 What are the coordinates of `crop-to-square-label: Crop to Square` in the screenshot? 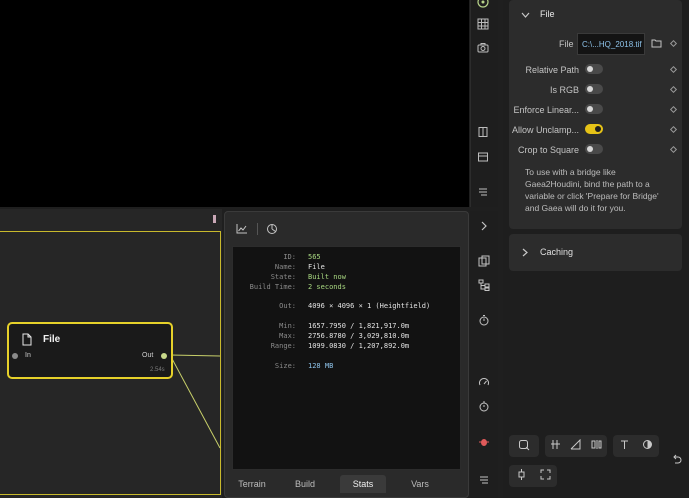 It's located at (548, 150).